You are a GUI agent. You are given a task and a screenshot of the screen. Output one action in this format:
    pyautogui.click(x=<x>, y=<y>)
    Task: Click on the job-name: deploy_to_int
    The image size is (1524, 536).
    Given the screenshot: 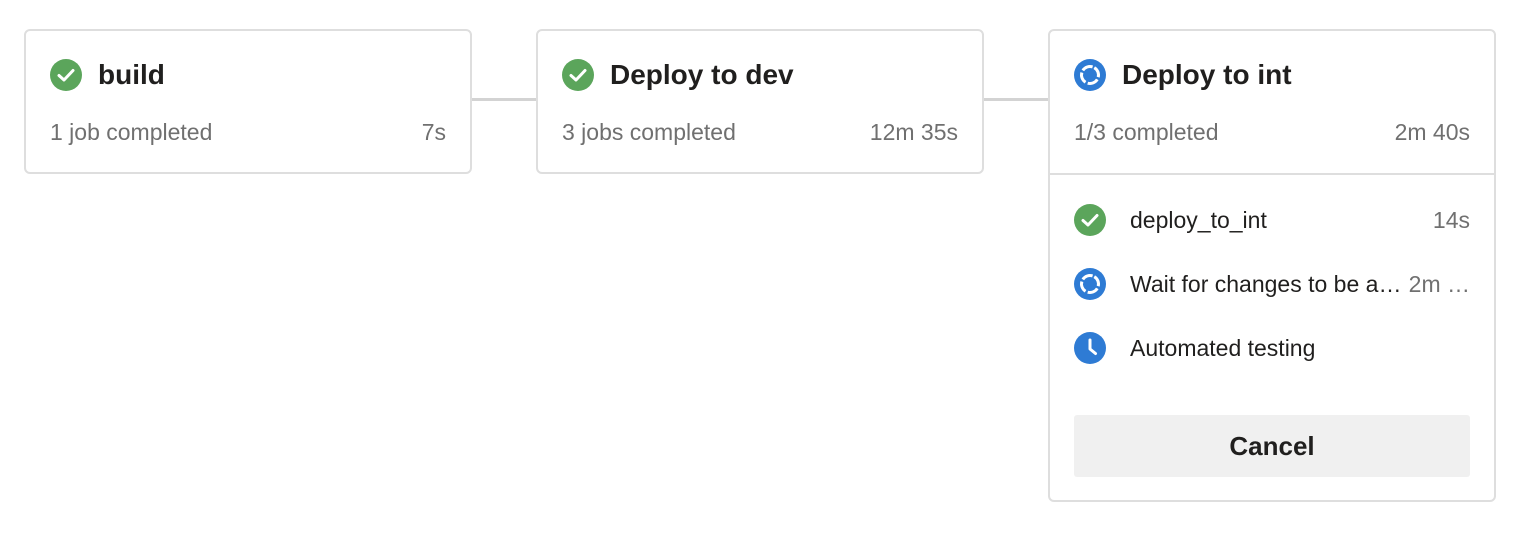 What is the action you would take?
    pyautogui.click(x=1198, y=219)
    